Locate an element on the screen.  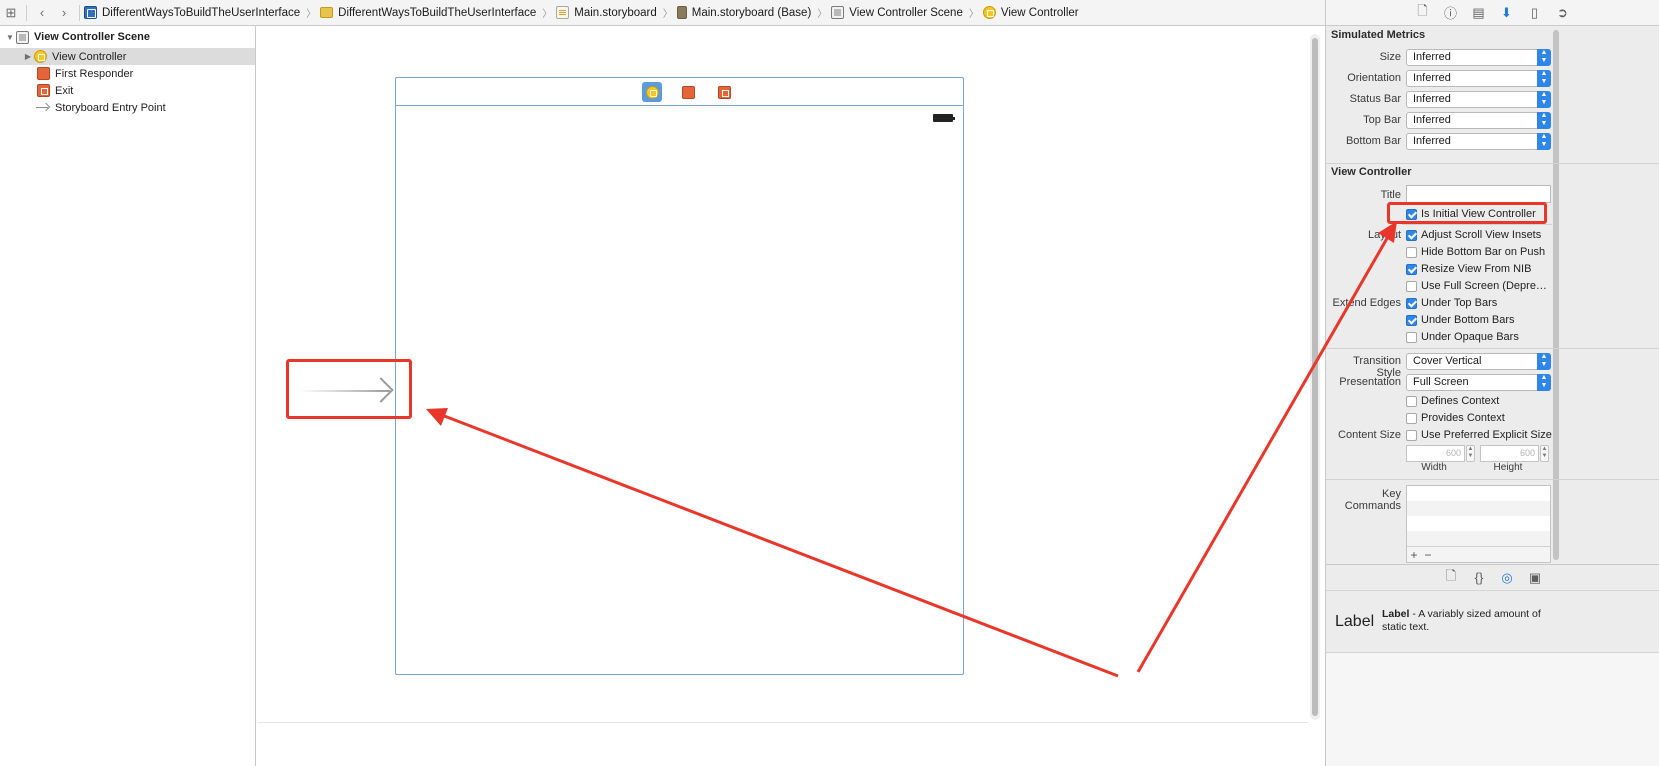
defines-context-checkbox: Defines Context is located at coordinates (1452, 401).